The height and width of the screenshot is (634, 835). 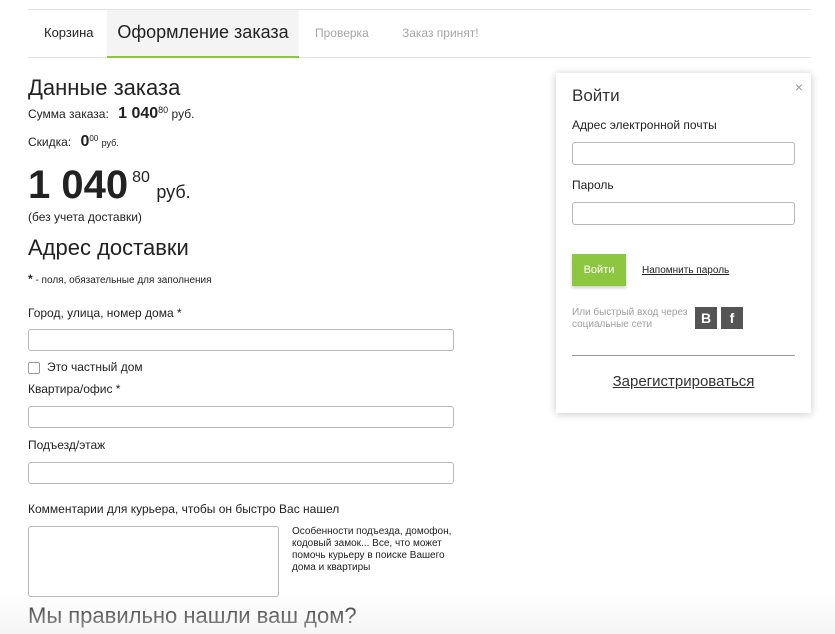 I want to click on discount-kopecks: 00, so click(x=94, y=138).